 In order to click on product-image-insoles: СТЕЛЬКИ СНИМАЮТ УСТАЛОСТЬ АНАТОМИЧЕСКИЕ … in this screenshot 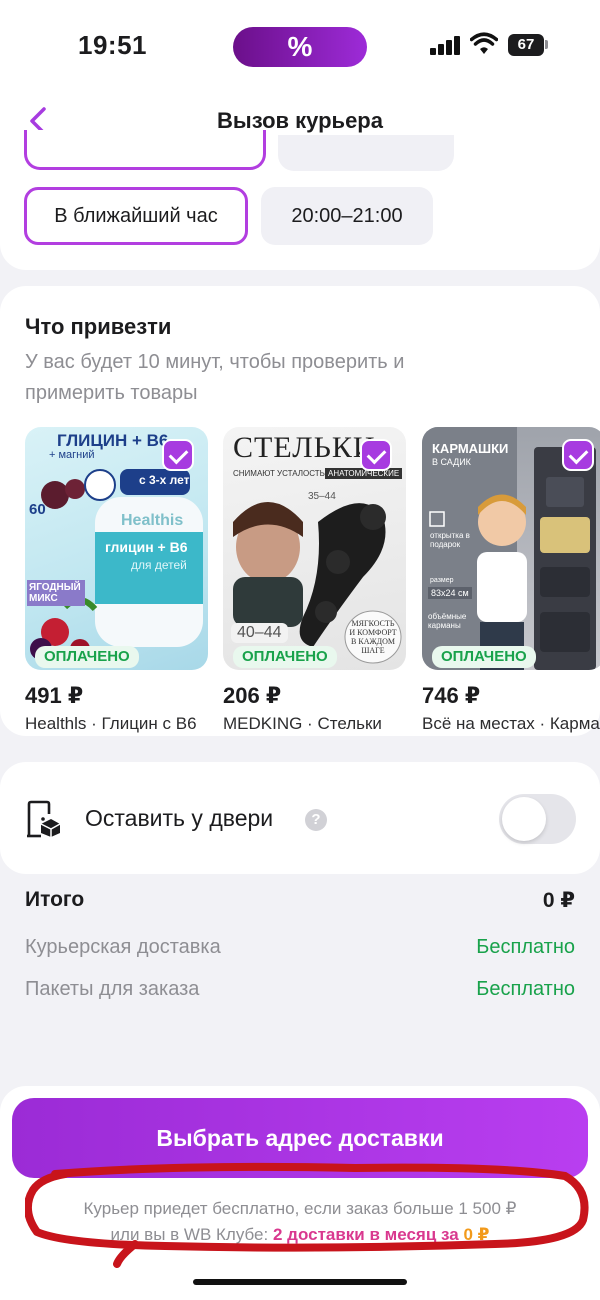, I will do `click(314, 548)`.